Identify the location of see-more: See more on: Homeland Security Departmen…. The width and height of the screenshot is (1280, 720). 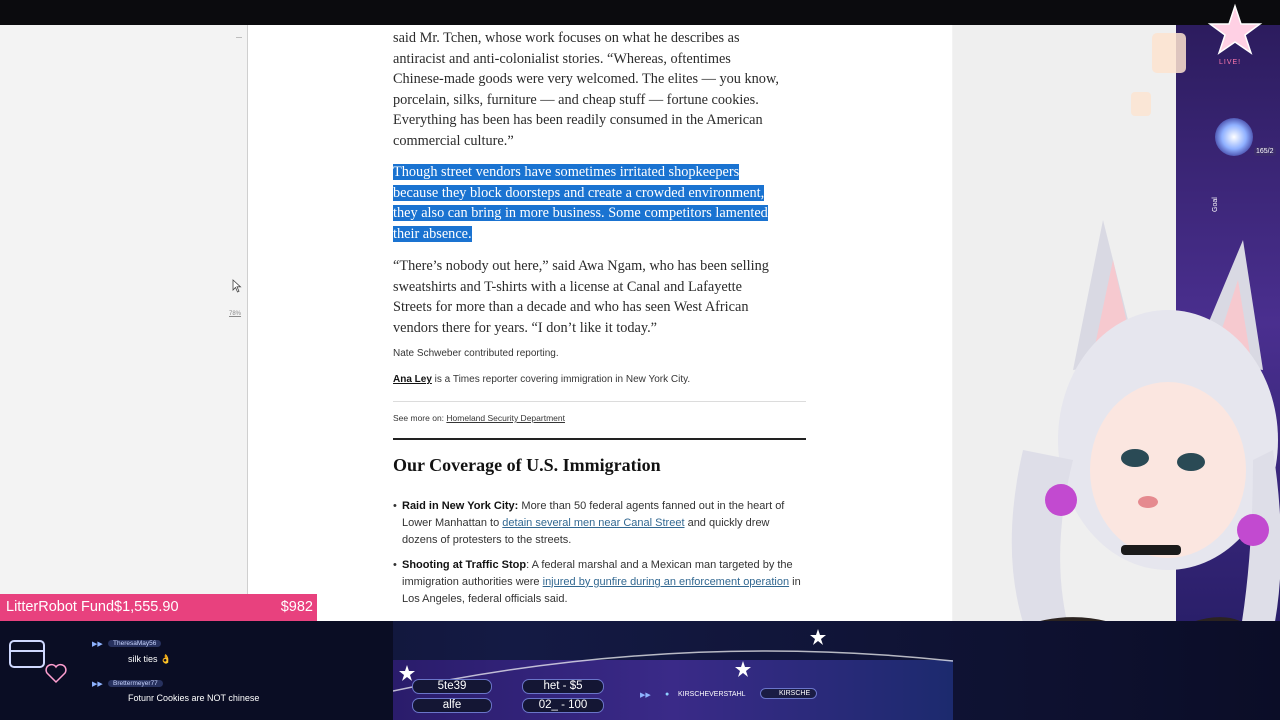
(599, 418).